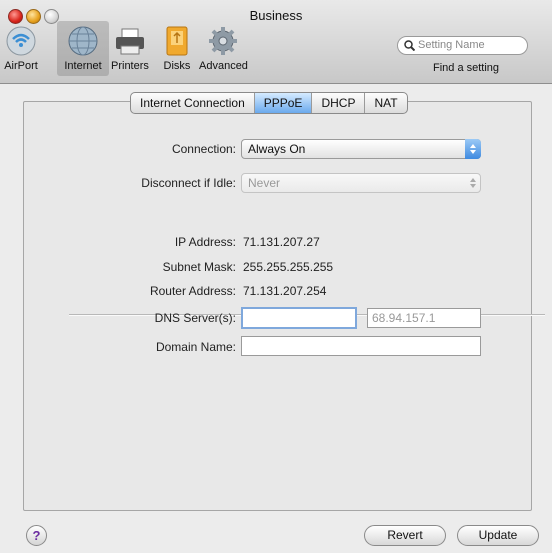 This screenshot has width=552, height=553. What do you see at coordinates (130, 66) in the screenshot?
I see `toolbar-label: Printers` at bounding box center [130, 66].